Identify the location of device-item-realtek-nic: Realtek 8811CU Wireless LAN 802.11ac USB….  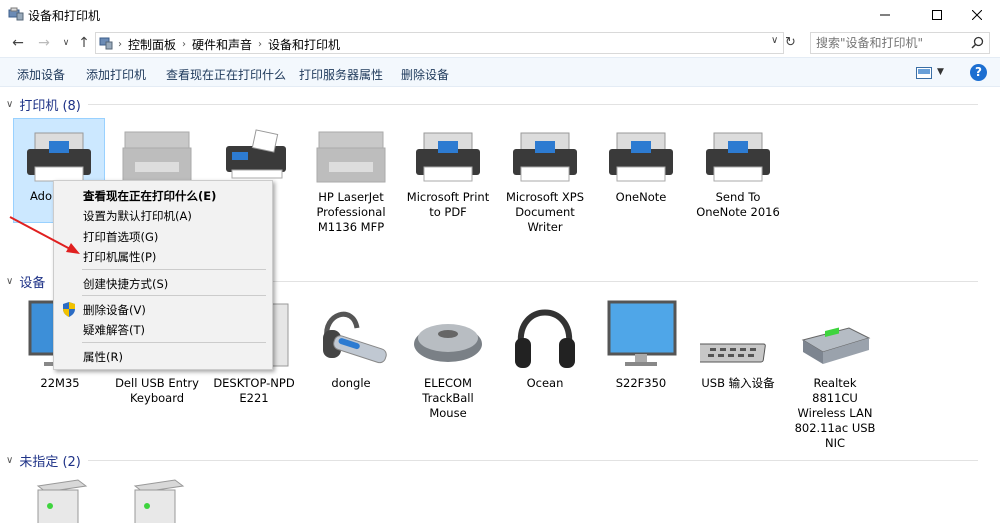
(835, 374).